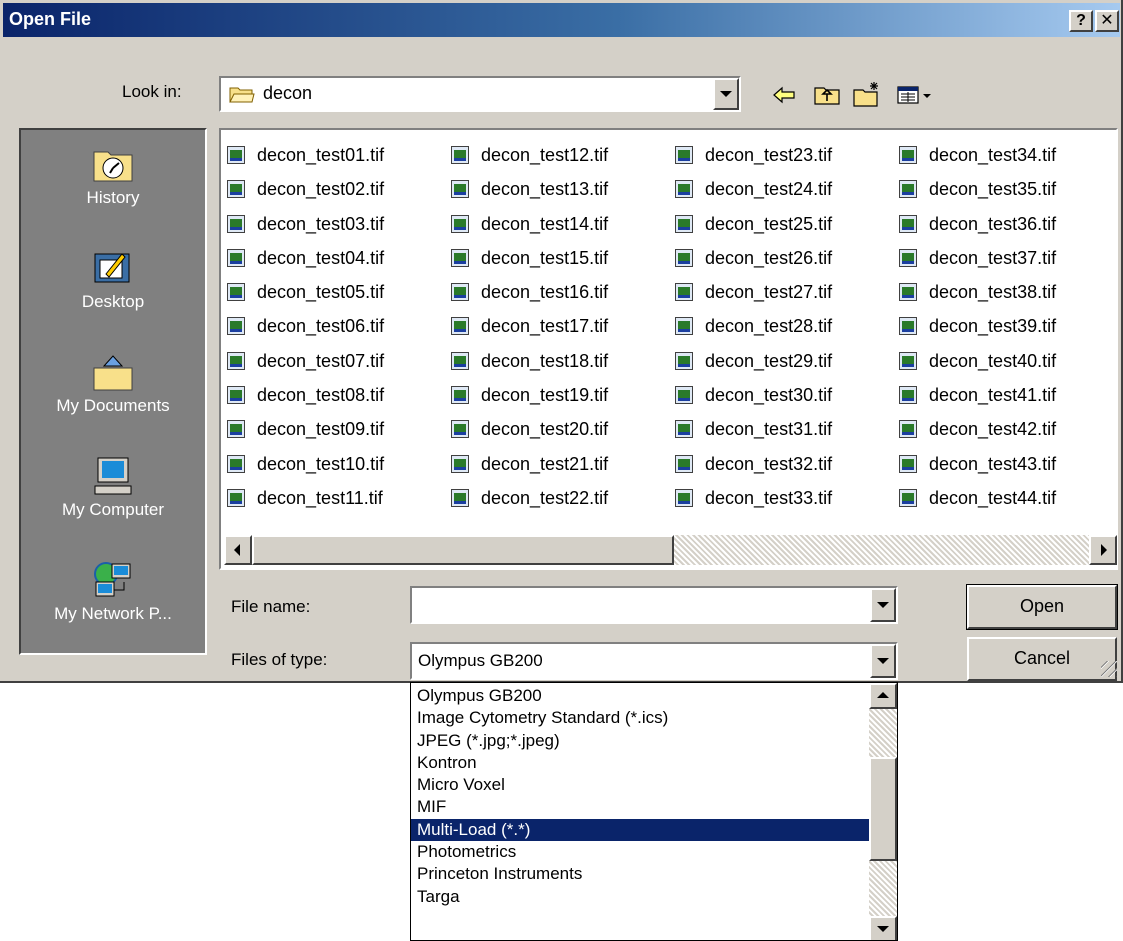 The width and height of the screenshot is (1123, 941). Describe the element at coordinates (526, 292) in the screenshot. I see `file-item: decon_test16.tif` at that location.